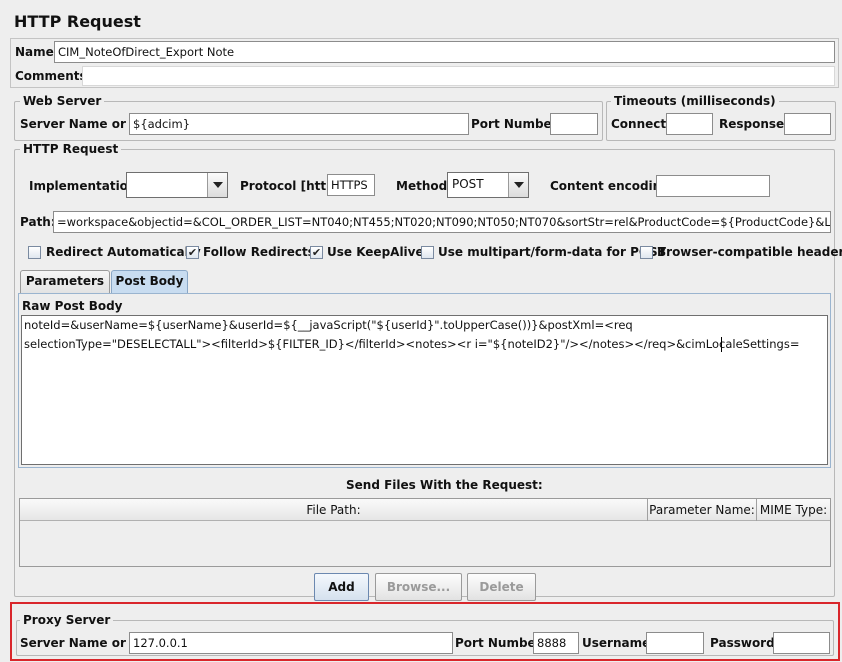 The height and width of the screenshot is (662, 842). Describe the element at coordinates (801, 643) in the screenshot. I see `proxy-password-field` at that location.